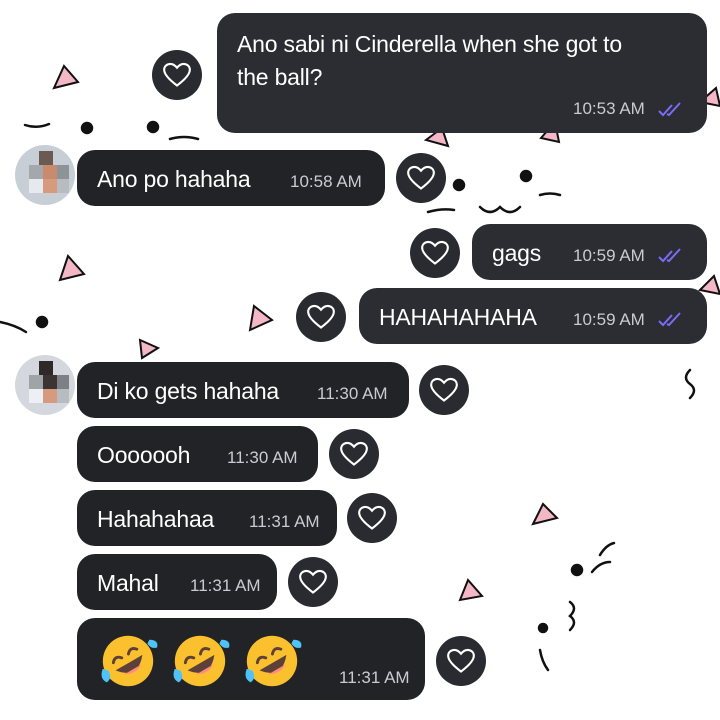  What do you see at coordinates (609, 108) in the screenshot?
I see `message-timestamp: 10:53 AM` at bounding box center [609, 108].